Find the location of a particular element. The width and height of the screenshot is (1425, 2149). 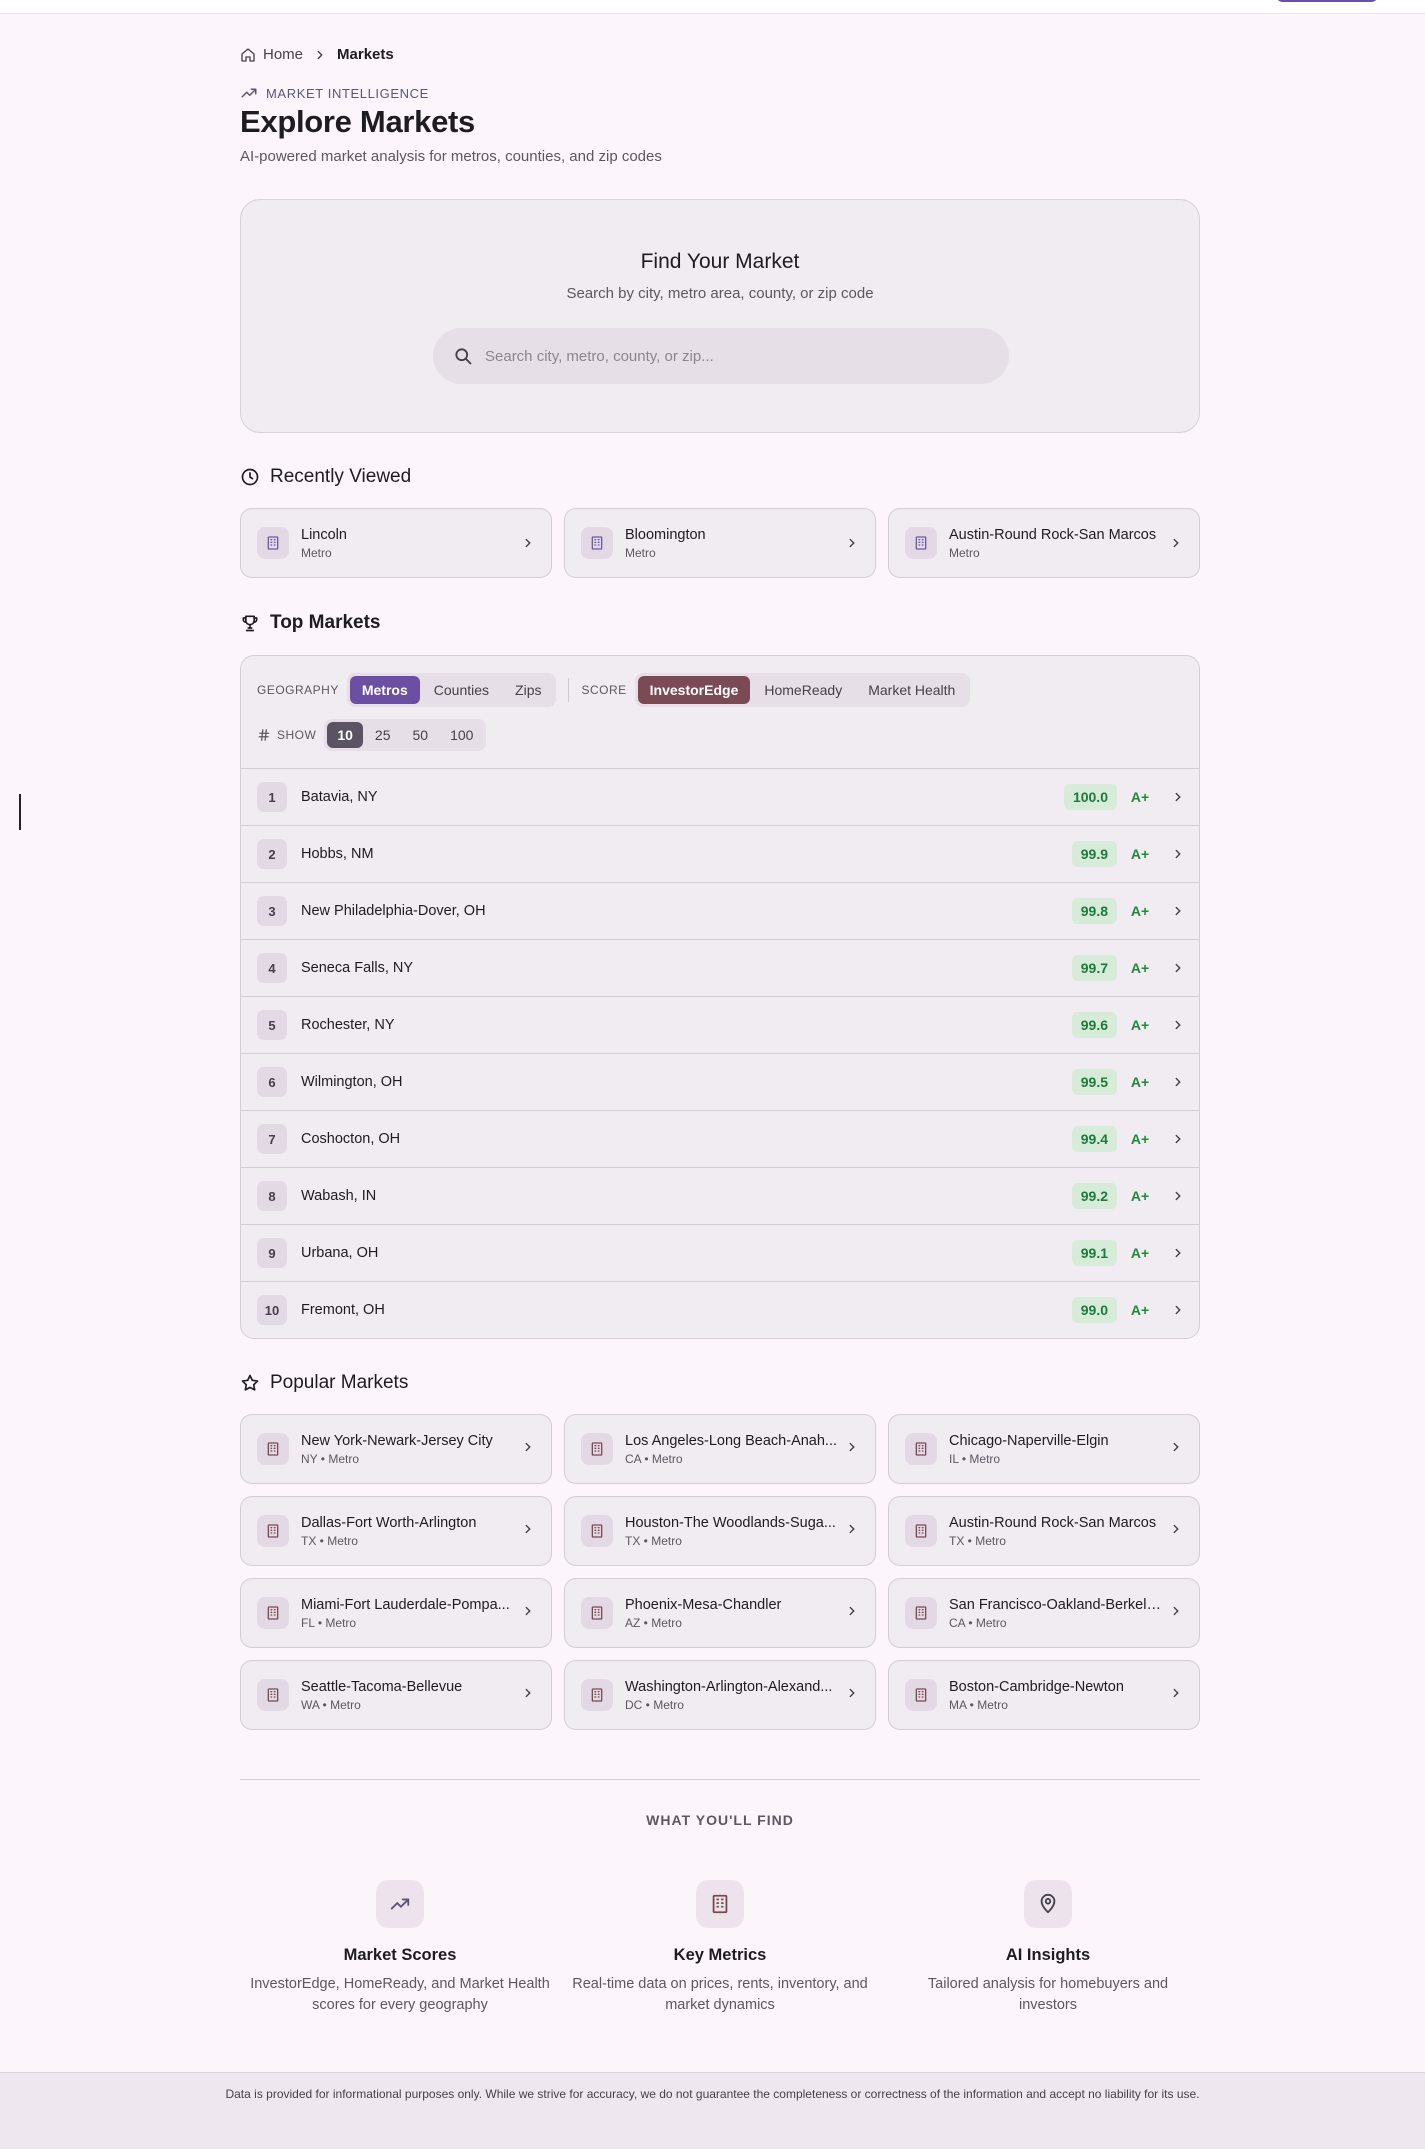

table-row: 9 Urbana, OH 99.1 A+ is located at coordinates (720, 1252).